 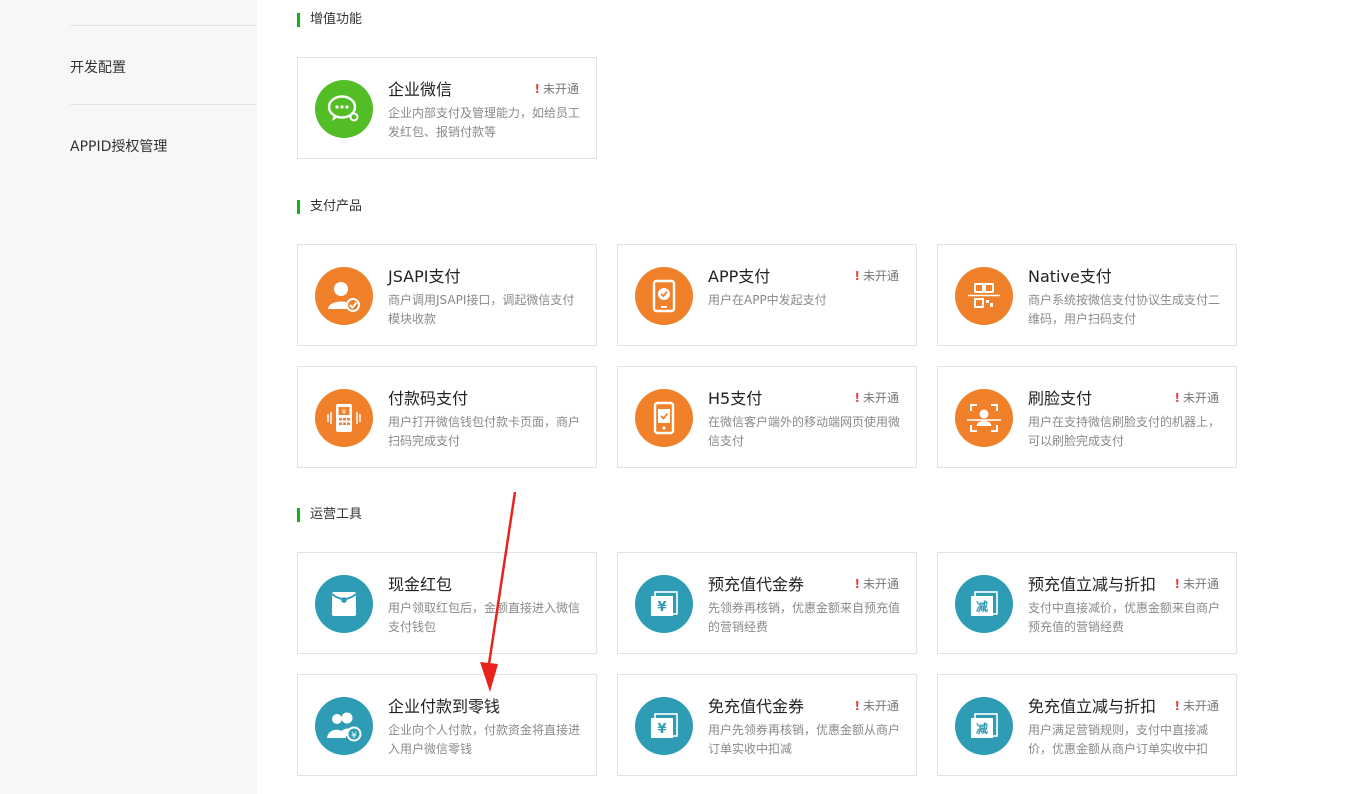 What do you see at coordinates (329, 515) in the screenshot?
I see `section-title-operation-tools: 运营工具` at bounding box center [329, 515].